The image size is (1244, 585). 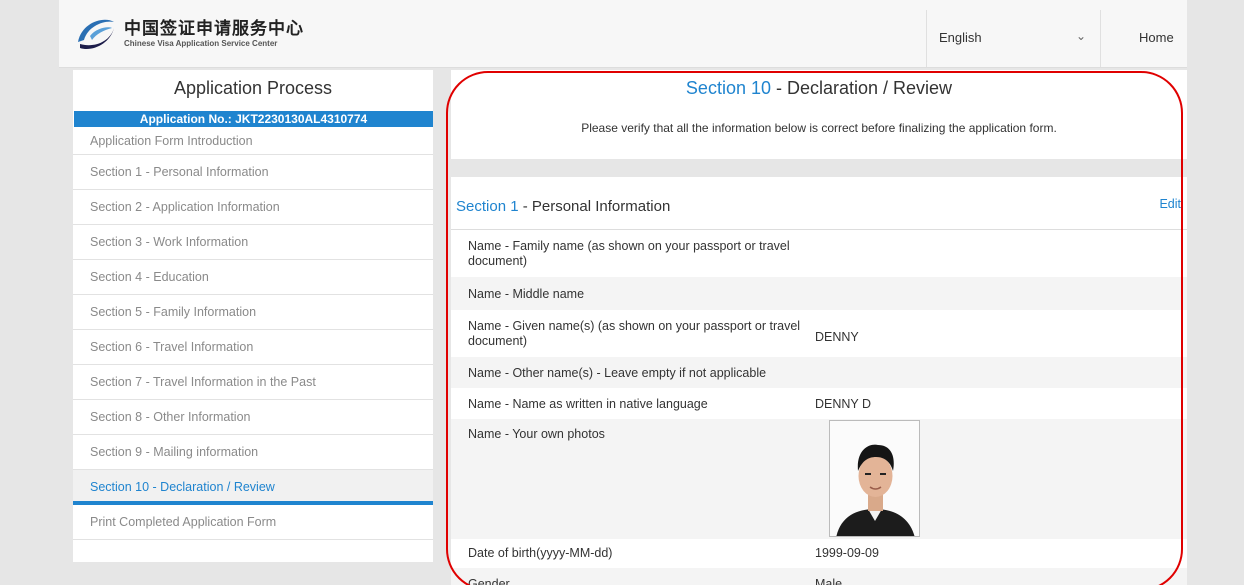 I want to click on home-link: Home, so click(x=1156, y=37).